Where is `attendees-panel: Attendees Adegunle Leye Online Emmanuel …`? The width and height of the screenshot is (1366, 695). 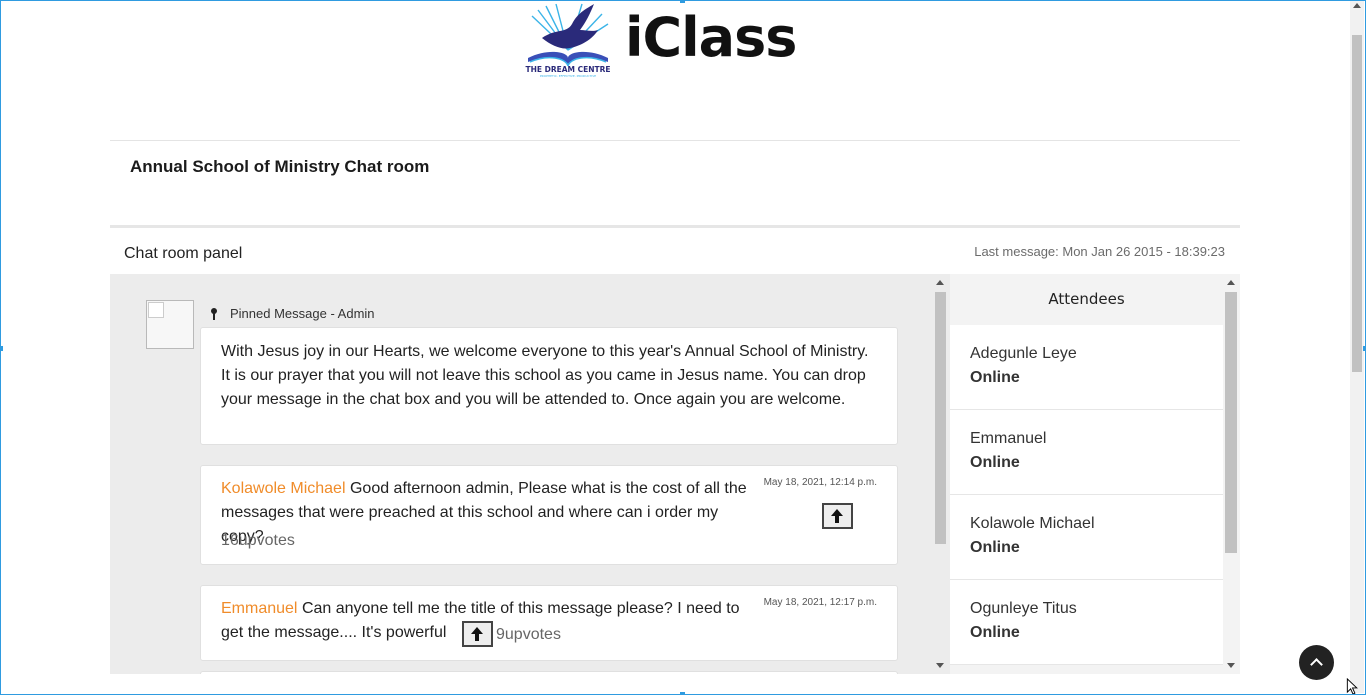 attendees-panel: Attendees Adegunle Leye Online Emmanuel … is located at coordinates (1095, 474).